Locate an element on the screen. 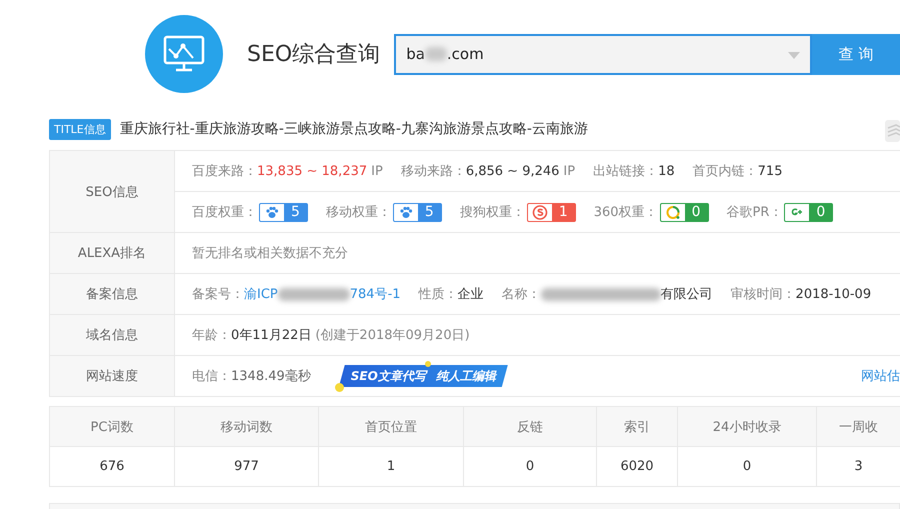 Image resolution: width=900 pixels, height=509 pixels. domain-field: ba .com is located at coordinates (603, 54).